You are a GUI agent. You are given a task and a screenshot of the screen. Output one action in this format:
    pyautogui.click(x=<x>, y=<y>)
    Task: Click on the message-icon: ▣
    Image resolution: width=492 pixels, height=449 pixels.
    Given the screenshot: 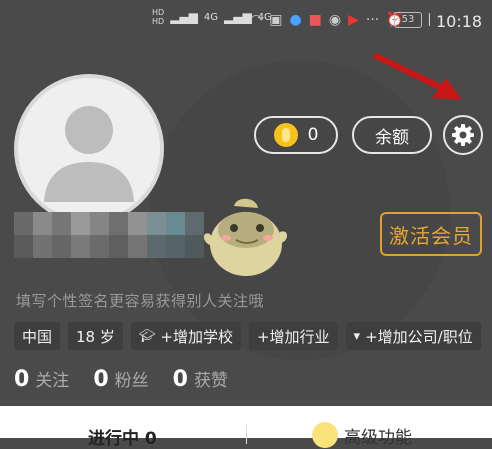 What is the action you would take?
    pyautogui.click(x=276, y=20)
    